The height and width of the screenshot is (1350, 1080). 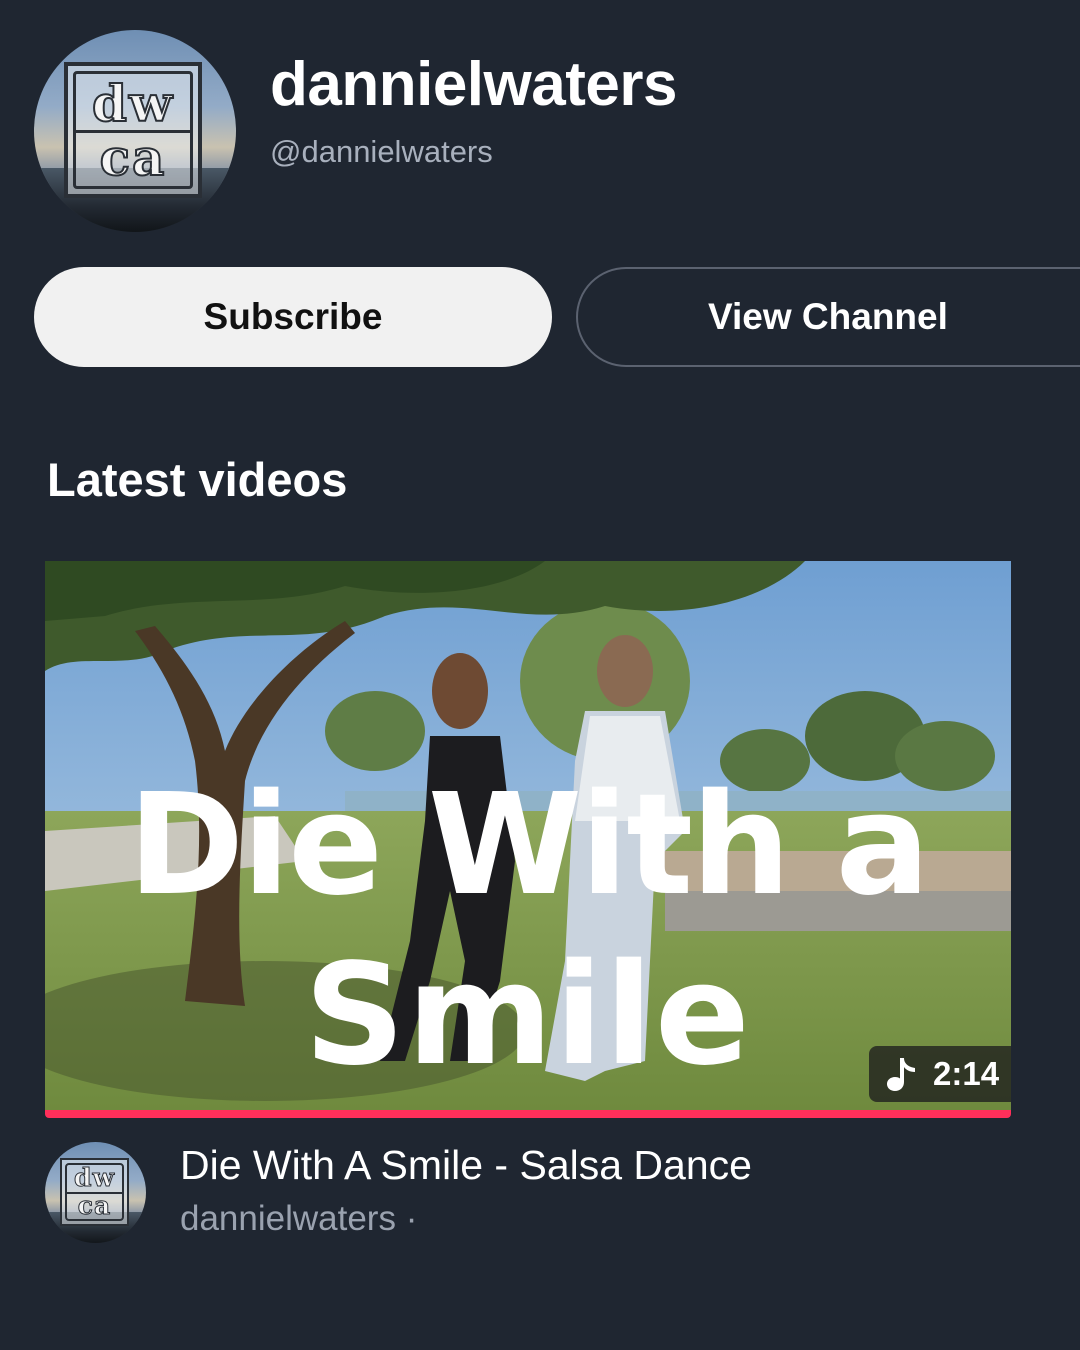 I want to click on video-channel-logo-line1: dw, so click(x=94, y=1177).